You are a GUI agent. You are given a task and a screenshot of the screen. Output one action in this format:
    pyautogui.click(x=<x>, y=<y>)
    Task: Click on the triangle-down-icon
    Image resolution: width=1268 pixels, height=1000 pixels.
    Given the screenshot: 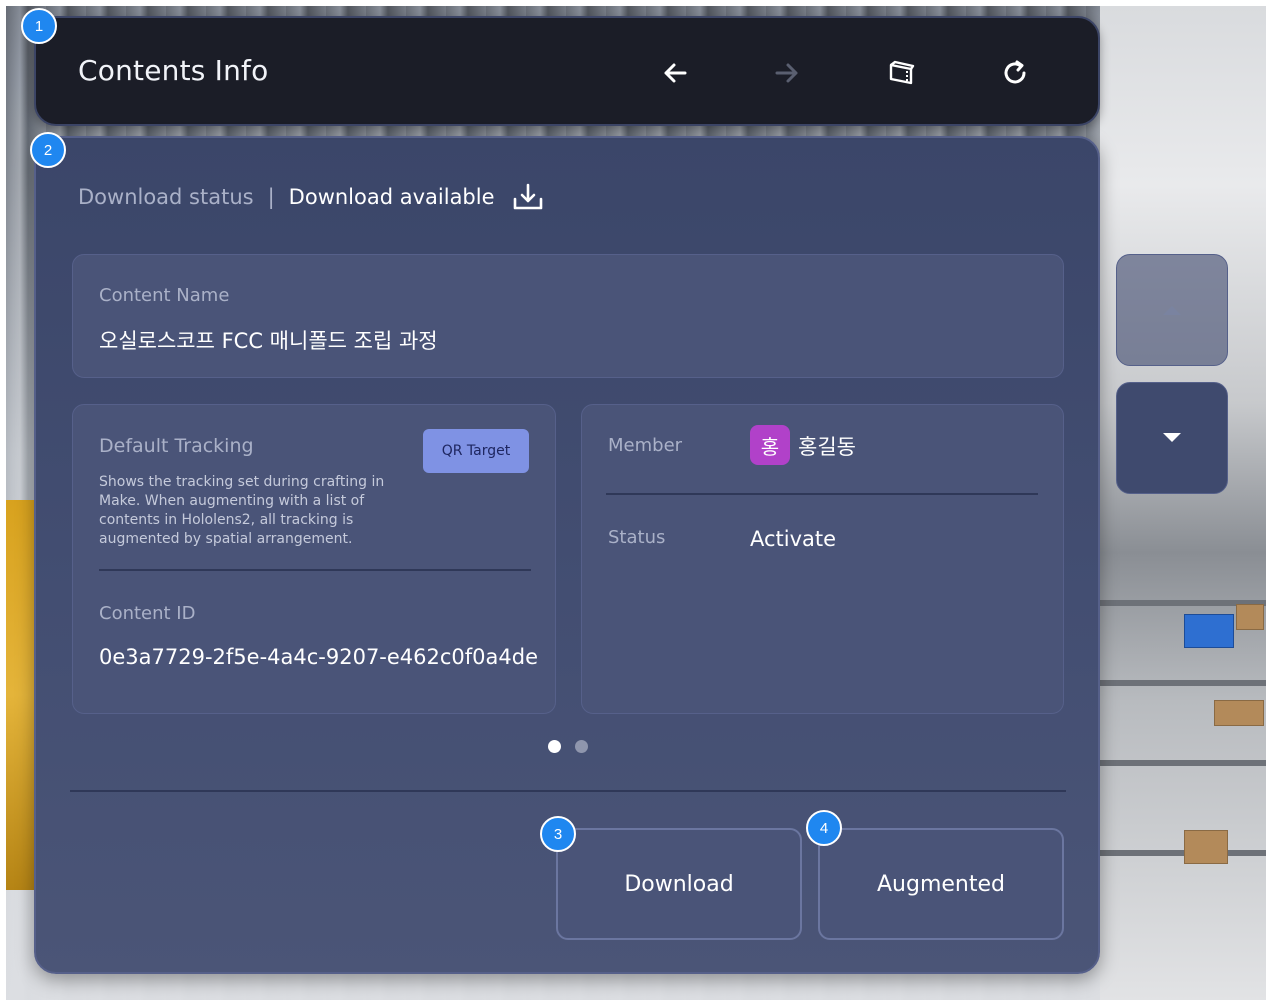 What is the action you would take?
    pyautogui.click(x=1172, y=437)
    